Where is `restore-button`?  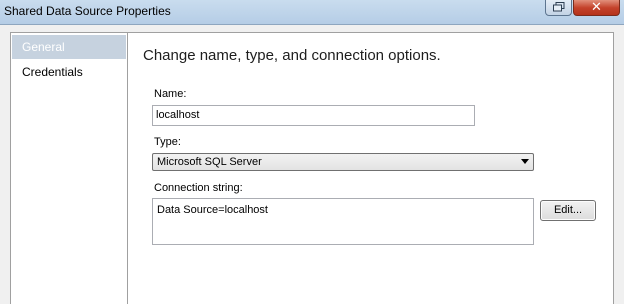
restore-button is located at coordinates (558, 8).